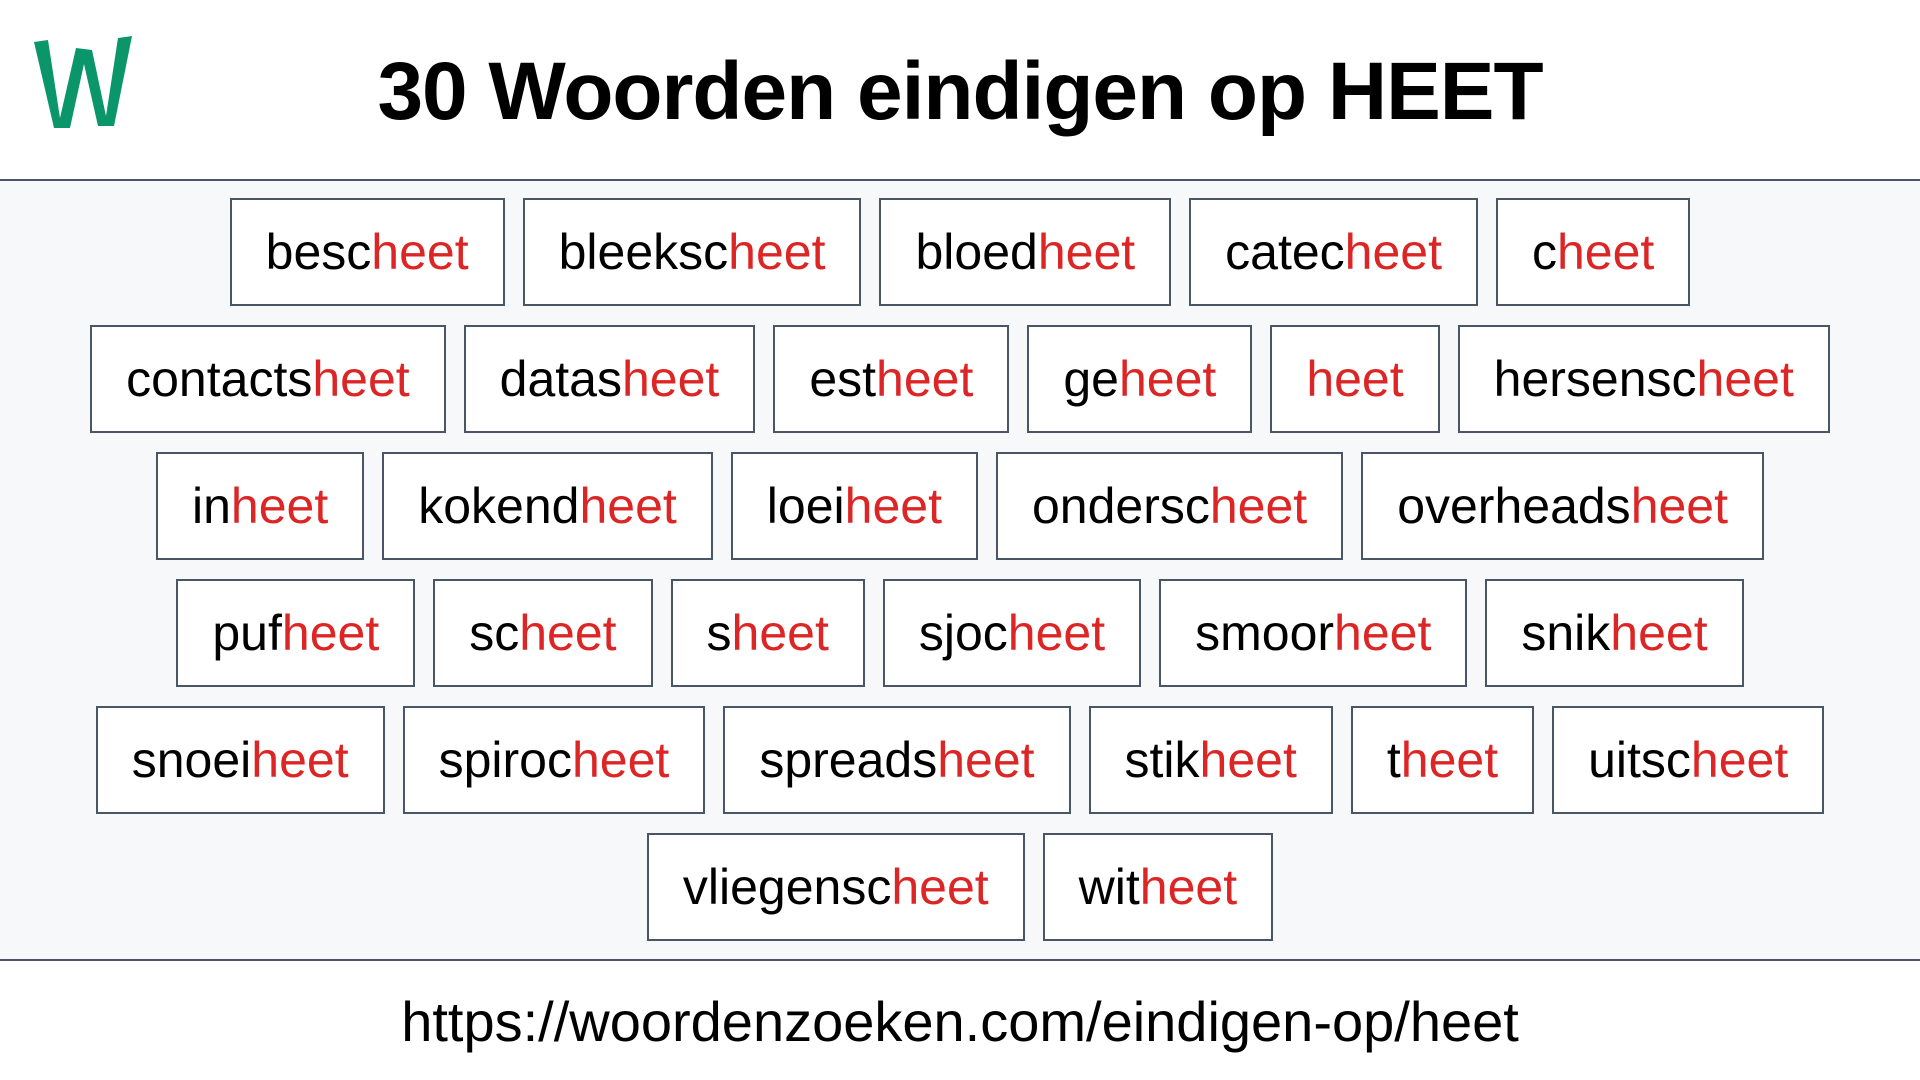  Describe the element at coordinates (247, 633) in the screenshot. I see `word-prefix: puf` at that location.